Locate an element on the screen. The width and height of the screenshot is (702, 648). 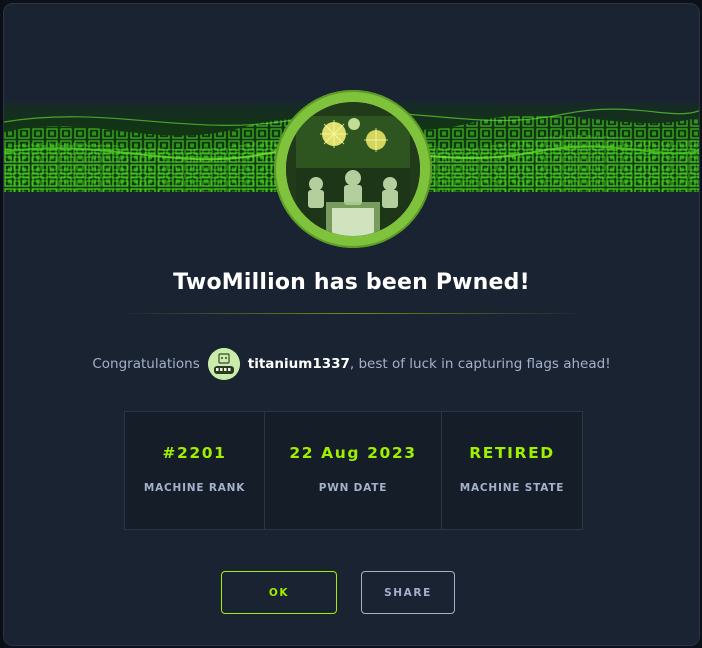
machine-state-label: MACHINE STATE is located at coordinates (512, 488).